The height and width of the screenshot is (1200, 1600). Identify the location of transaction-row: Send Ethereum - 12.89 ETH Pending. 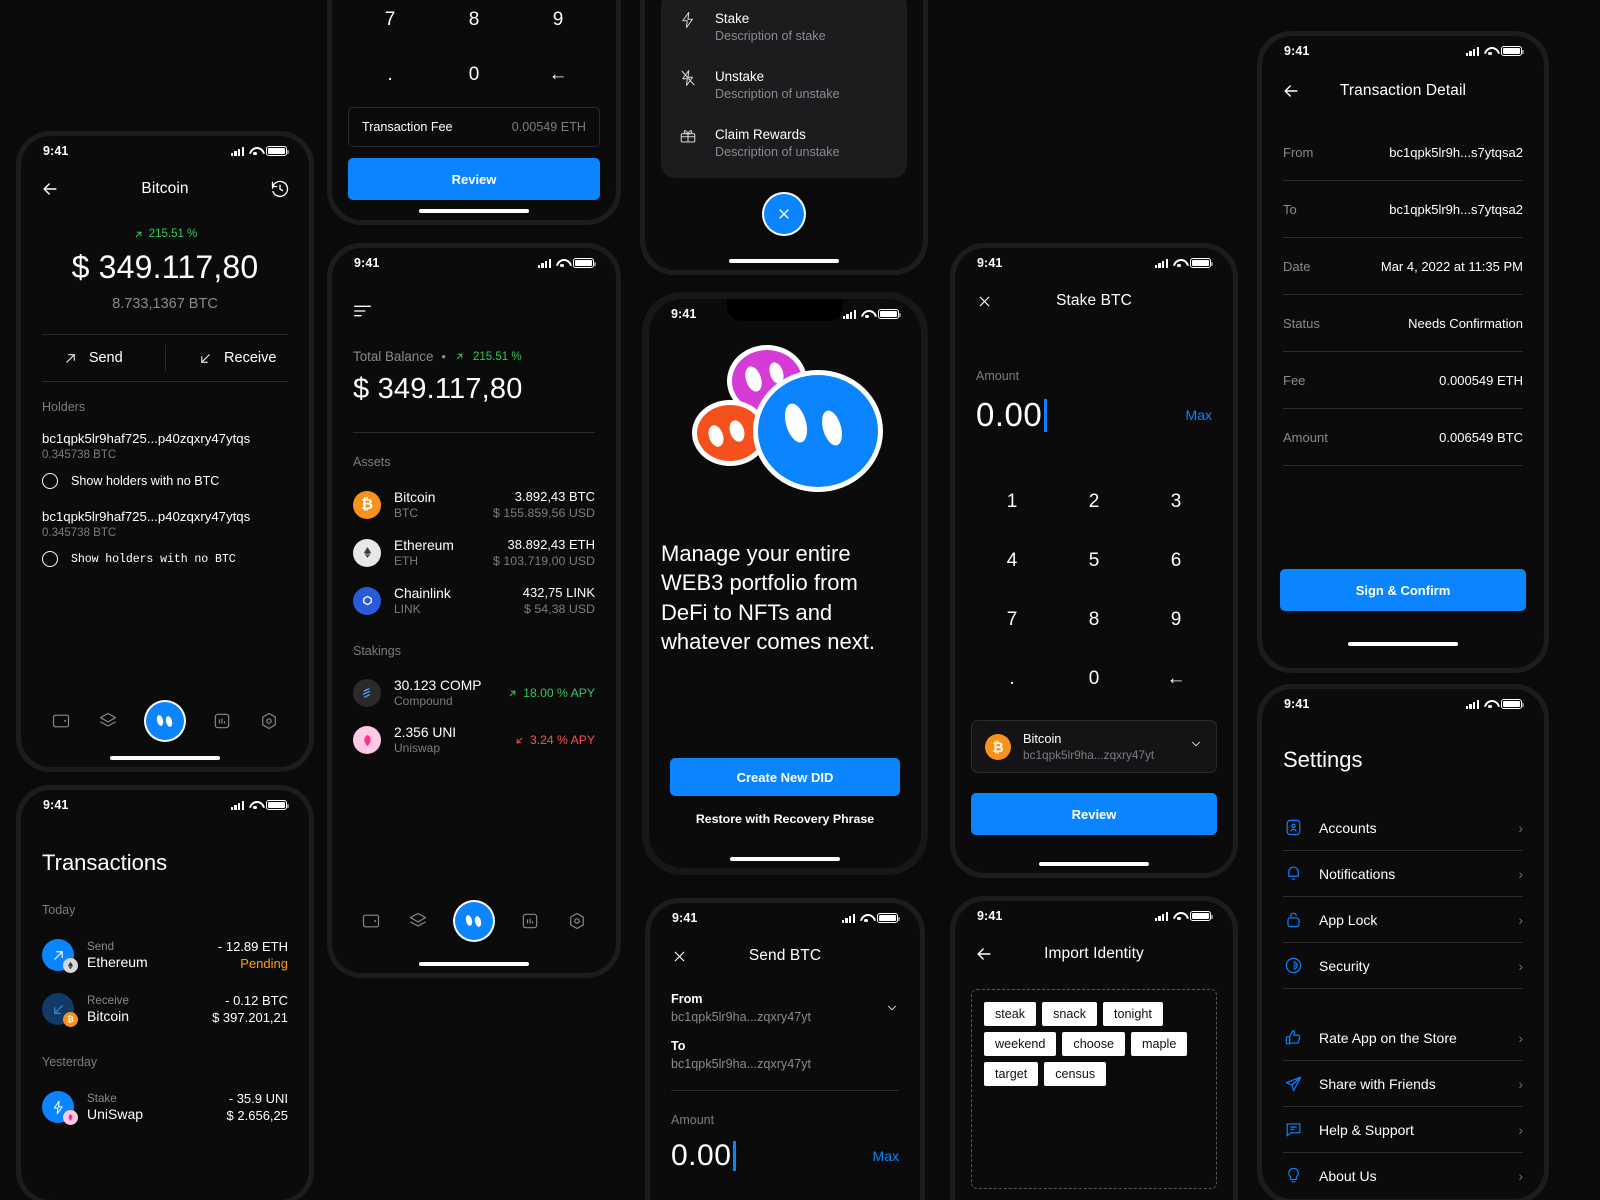
(165, 956).